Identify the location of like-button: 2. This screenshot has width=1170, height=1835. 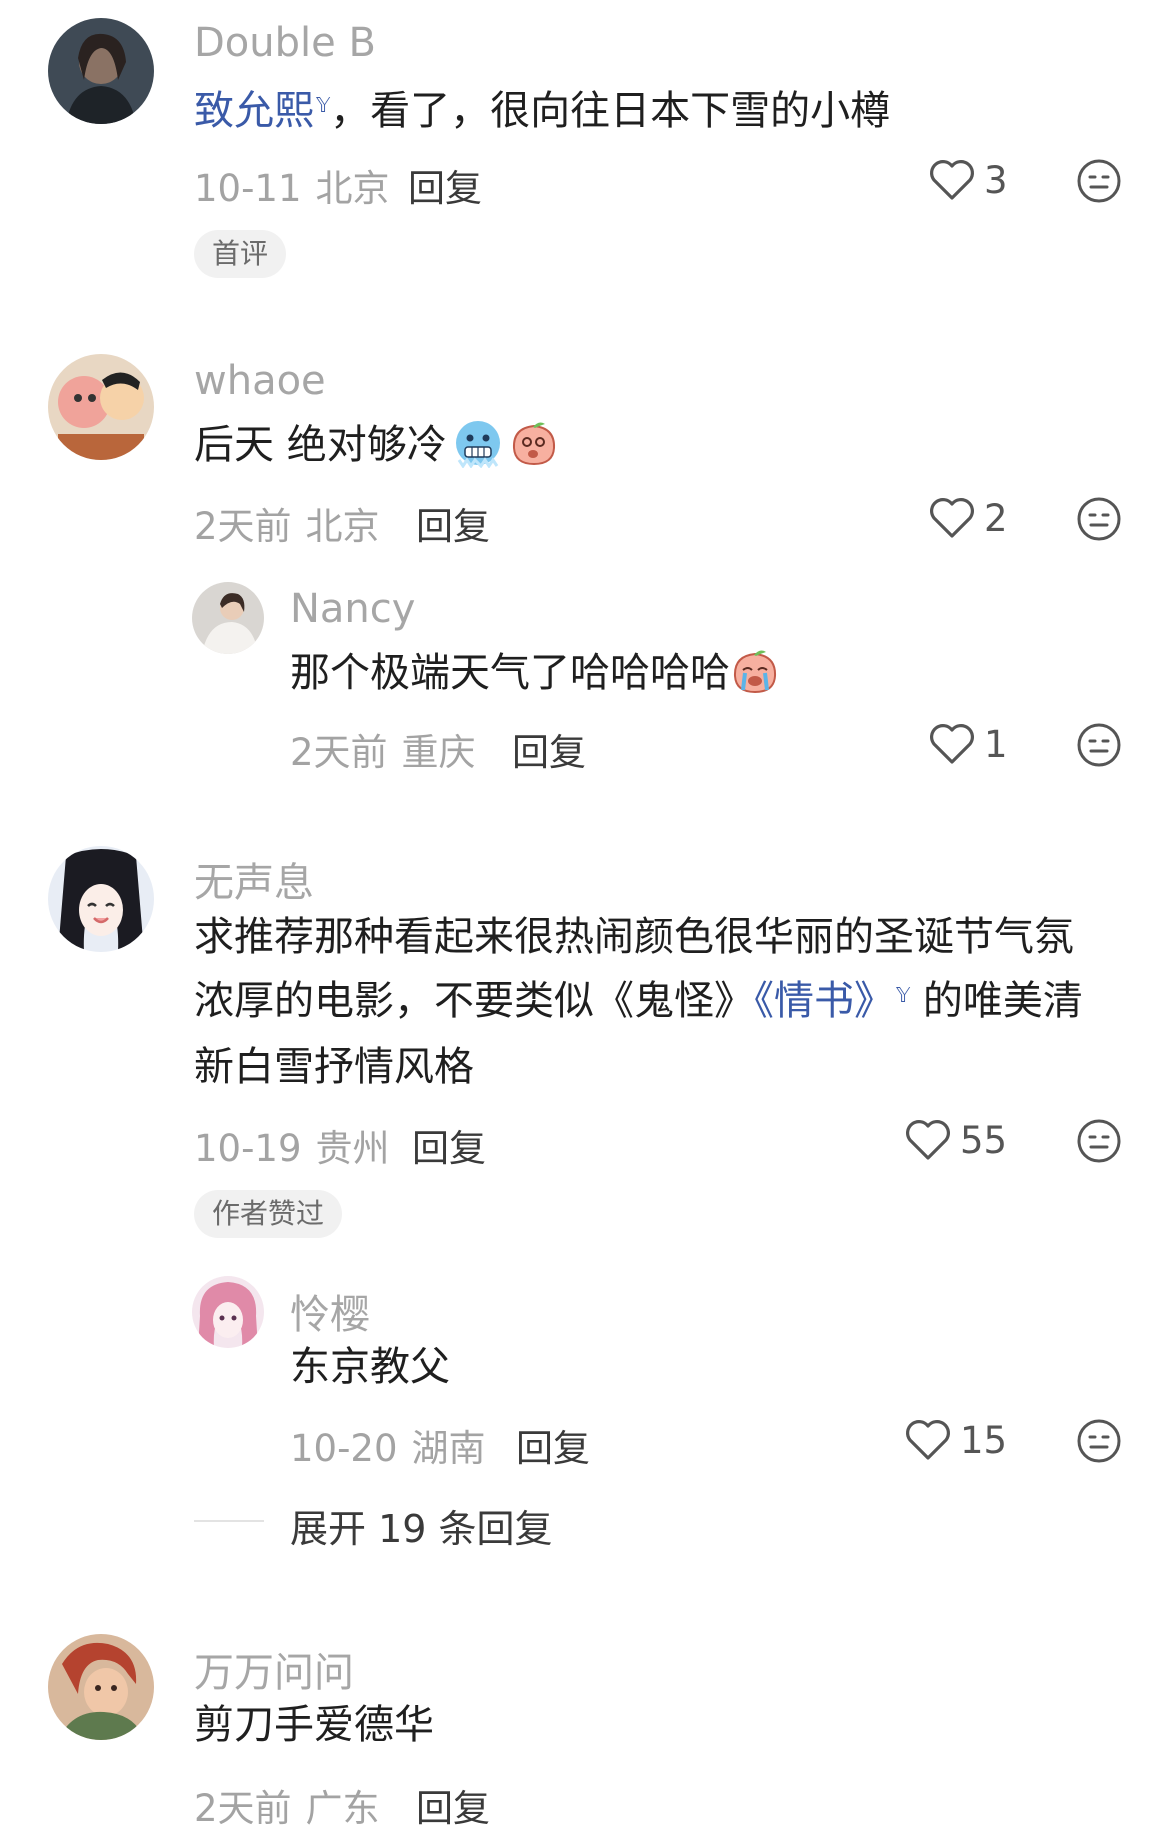
(968, 518).